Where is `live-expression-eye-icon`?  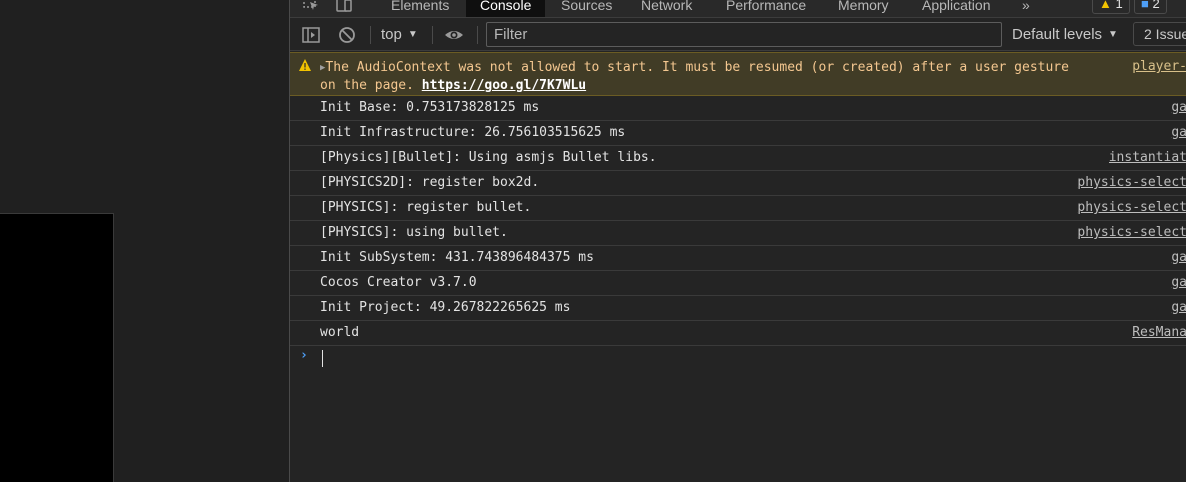
live-expression-eye-icon is located at coordinates (454, 35).